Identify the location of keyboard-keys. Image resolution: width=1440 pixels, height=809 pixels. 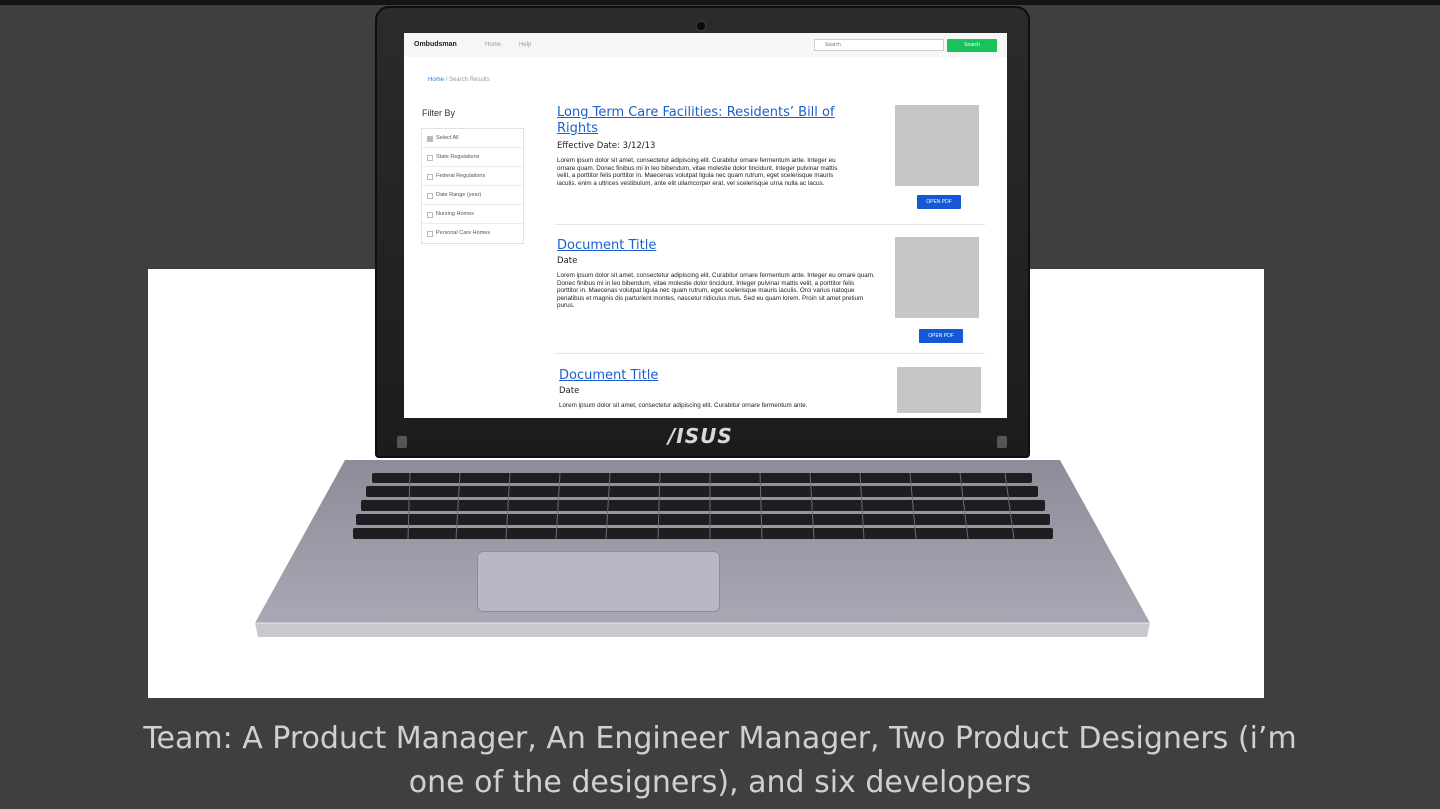
(703, 506).